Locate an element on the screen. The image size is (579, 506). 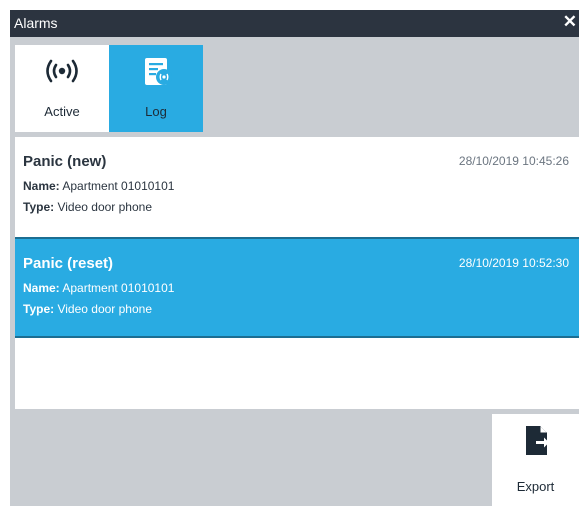
export-button: Export is located at coordinates (535, 460).